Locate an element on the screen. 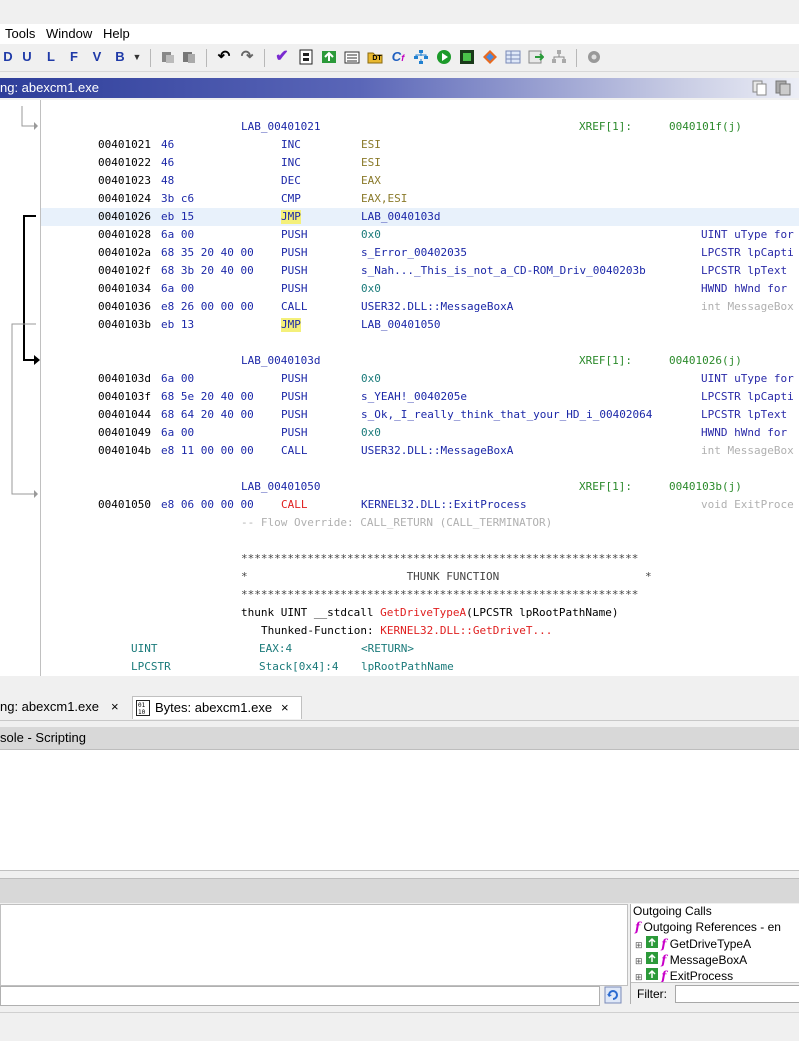 Image resolution: width=799 pixels, height=1041 pixels. function-button: F is located at coordinates (74, 57).